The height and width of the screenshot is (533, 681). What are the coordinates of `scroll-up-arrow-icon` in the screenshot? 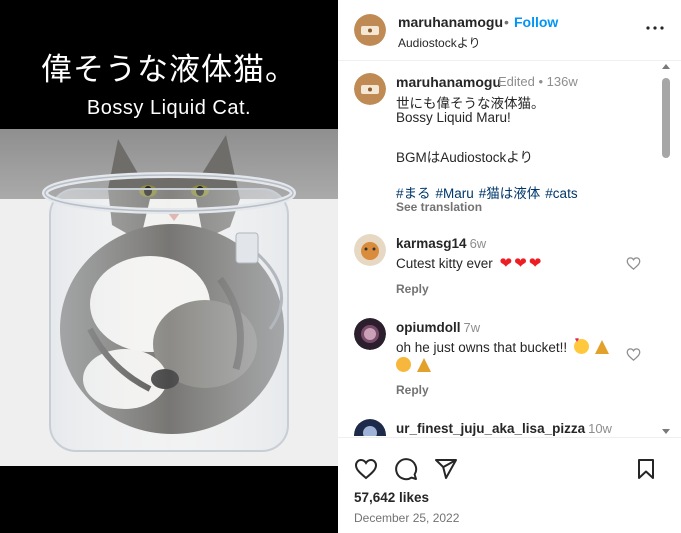 It's located at (666, 66).